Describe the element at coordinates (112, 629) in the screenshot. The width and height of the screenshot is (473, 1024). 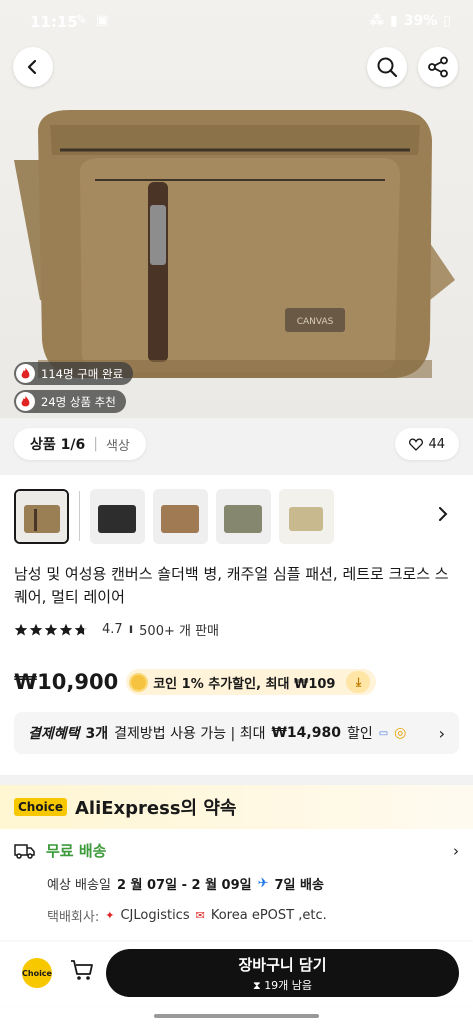
I see `rating-value: 4.7` at that location.